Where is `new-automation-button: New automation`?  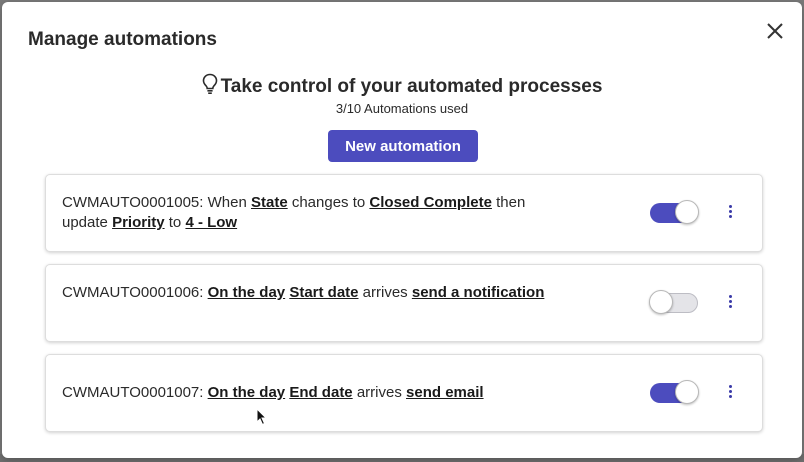 new-automation-button: New automation is located at coordinates (403, 146).